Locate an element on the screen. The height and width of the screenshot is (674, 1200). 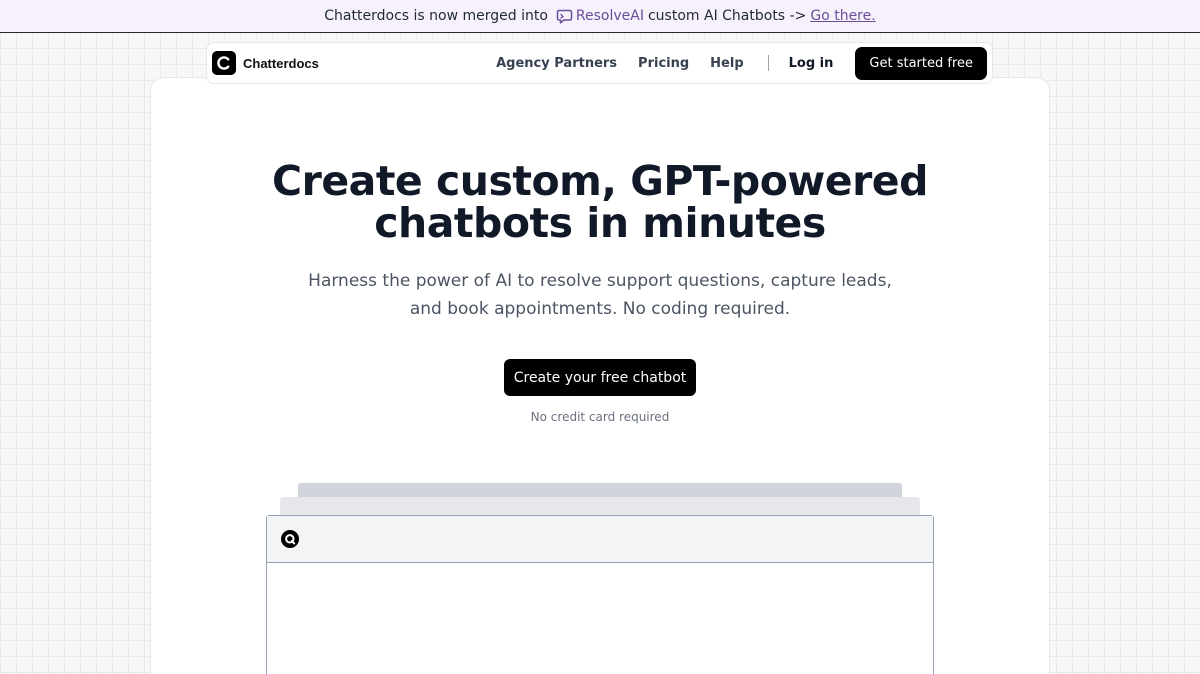
announcement-text: Chatterdocs is now merged into is located at coordinates (436, 16).